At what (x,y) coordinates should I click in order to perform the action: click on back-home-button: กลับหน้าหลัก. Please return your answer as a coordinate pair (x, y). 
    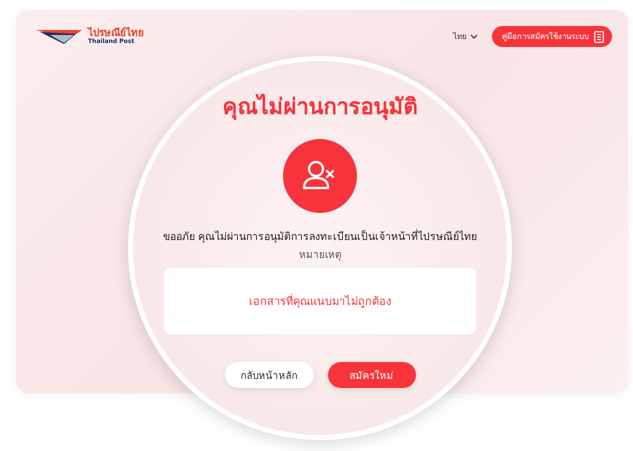
    Looking at the image, I should click on (269, 375).